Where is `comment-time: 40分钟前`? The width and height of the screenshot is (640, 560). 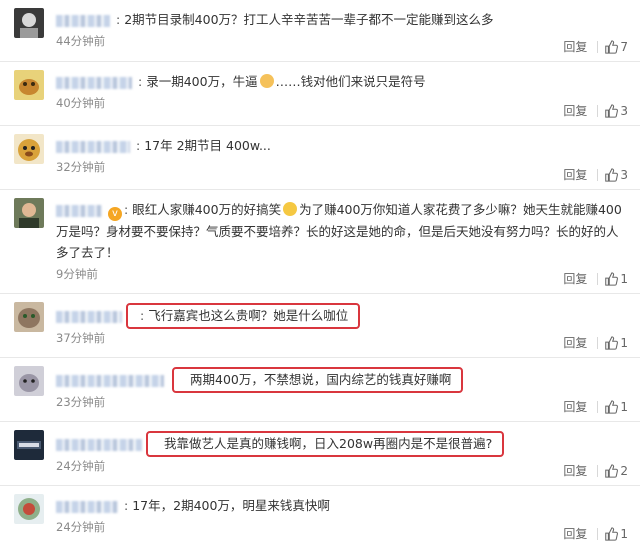 comment-time: 40分钟前 is located at coordinates (81, 103).